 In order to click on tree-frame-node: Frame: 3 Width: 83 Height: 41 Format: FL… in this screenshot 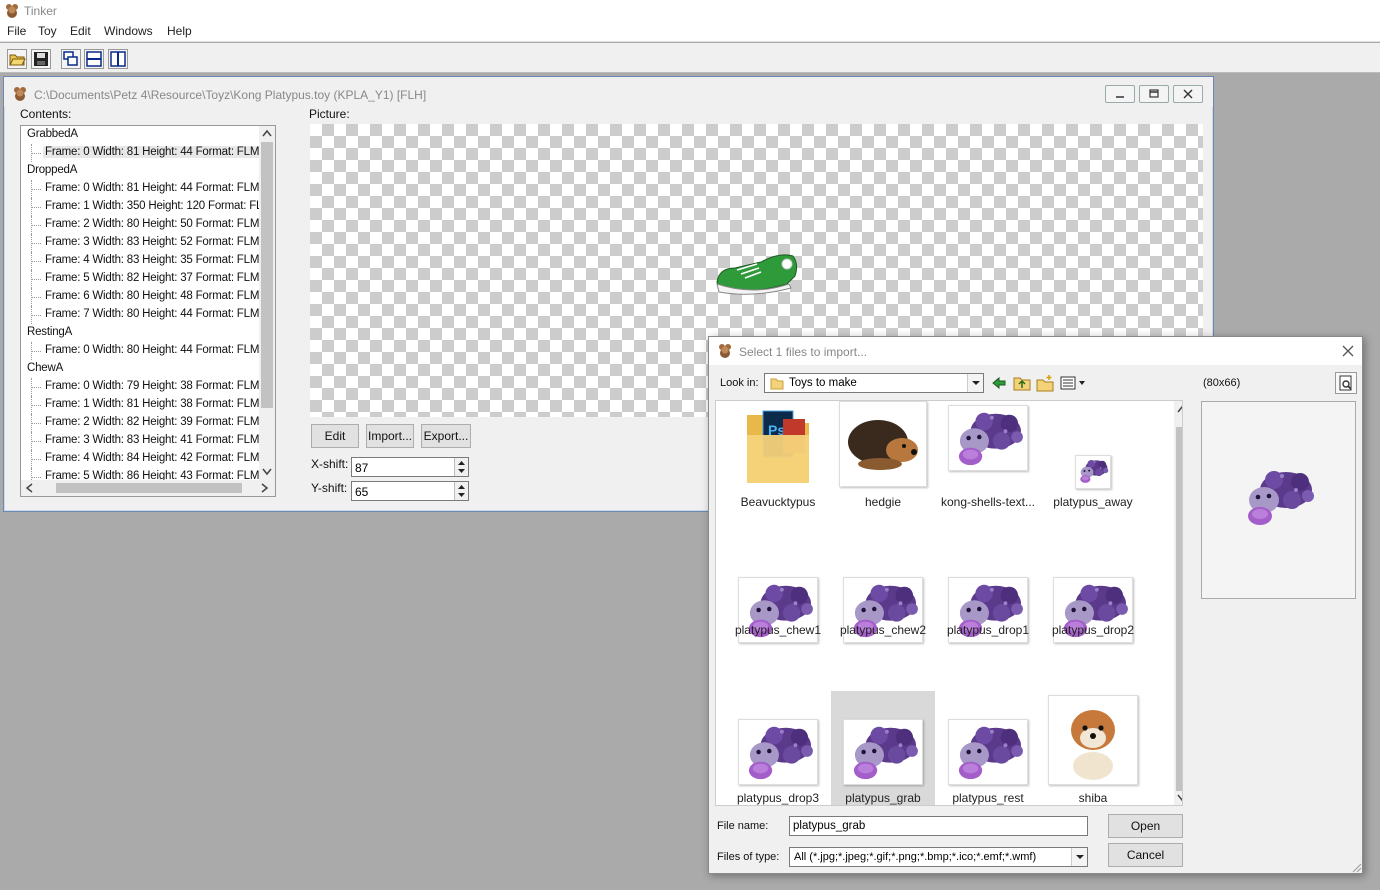, I will do `click(159, 440)`.